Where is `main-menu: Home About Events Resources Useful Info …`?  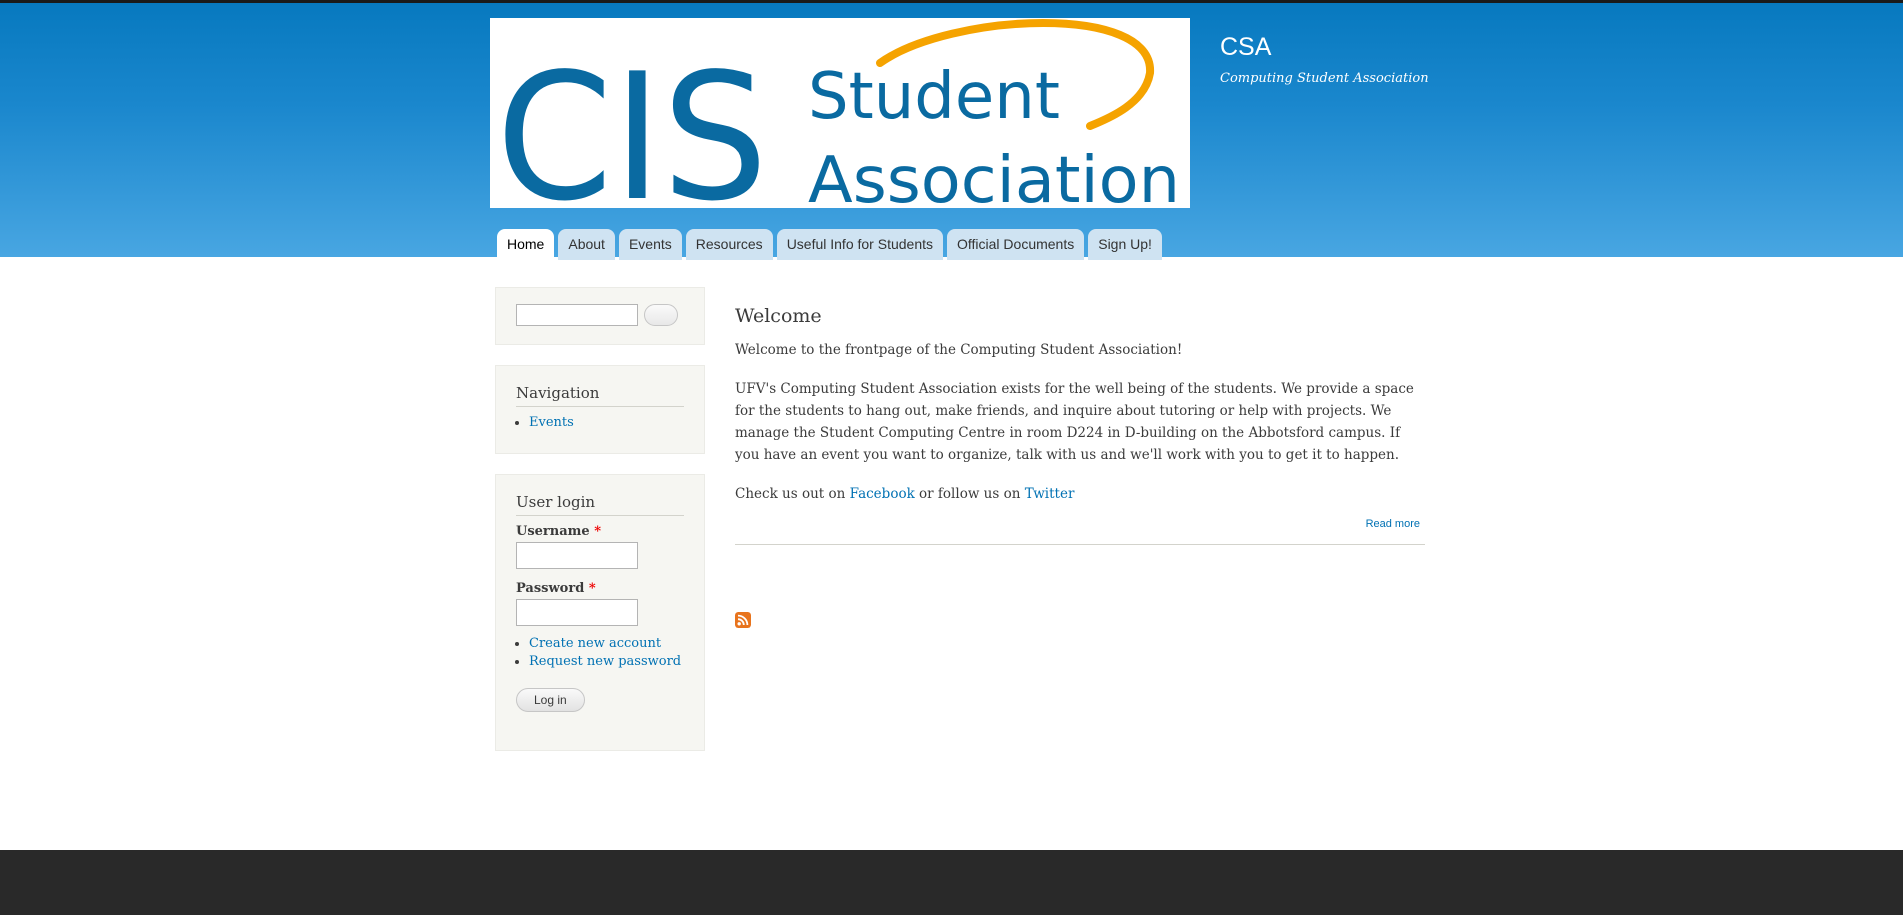 main-menu: Home About Events Resources Useful Info … is located at coordinates (829, 244).